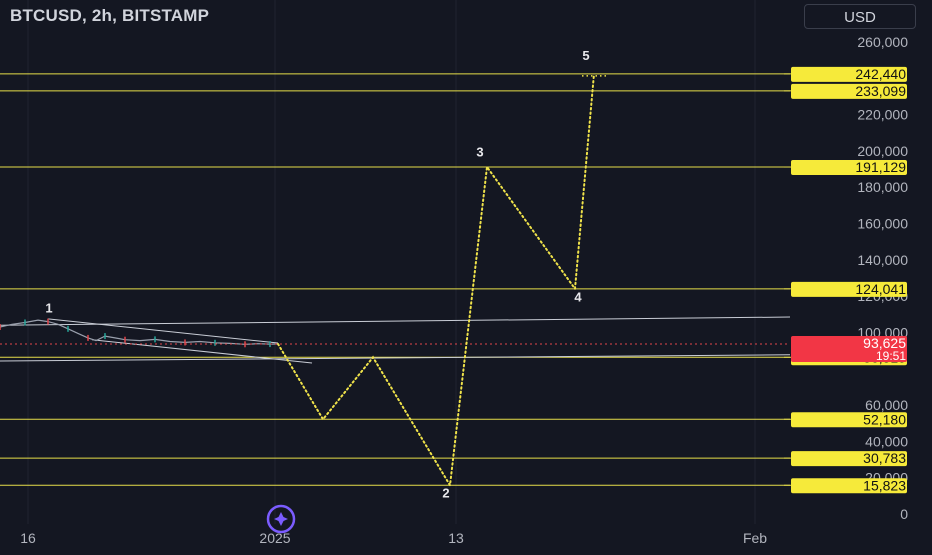 The height and width of the screenshot is (555, 932). Describe the element at coordinates (886, 441) in the screenshot. I see `y-tick-label: 40,000` at that location.